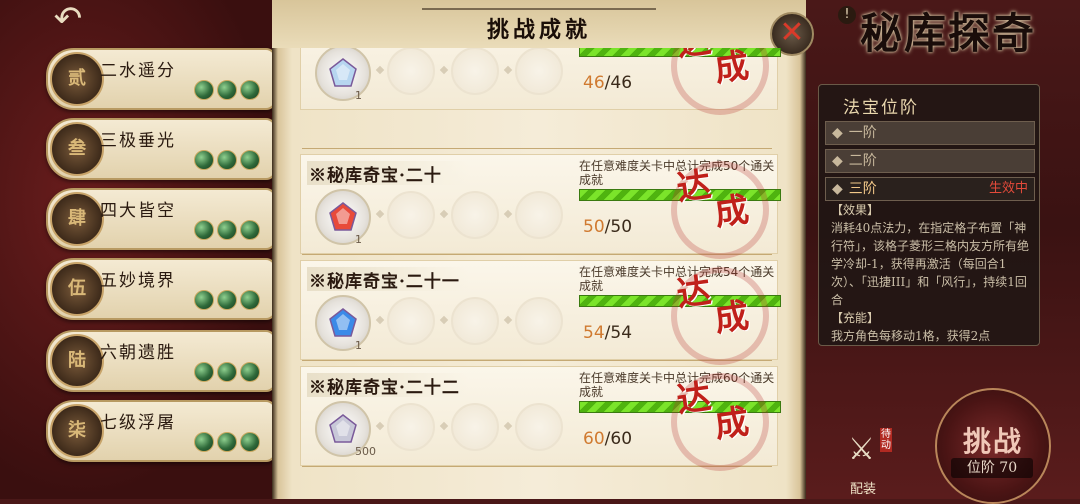 This screenshot has width=1080, height=504. What do you see at coordinates (621, 227) in the screenshot?
I see `progress-total: 50` at bounding box center [621, 227].